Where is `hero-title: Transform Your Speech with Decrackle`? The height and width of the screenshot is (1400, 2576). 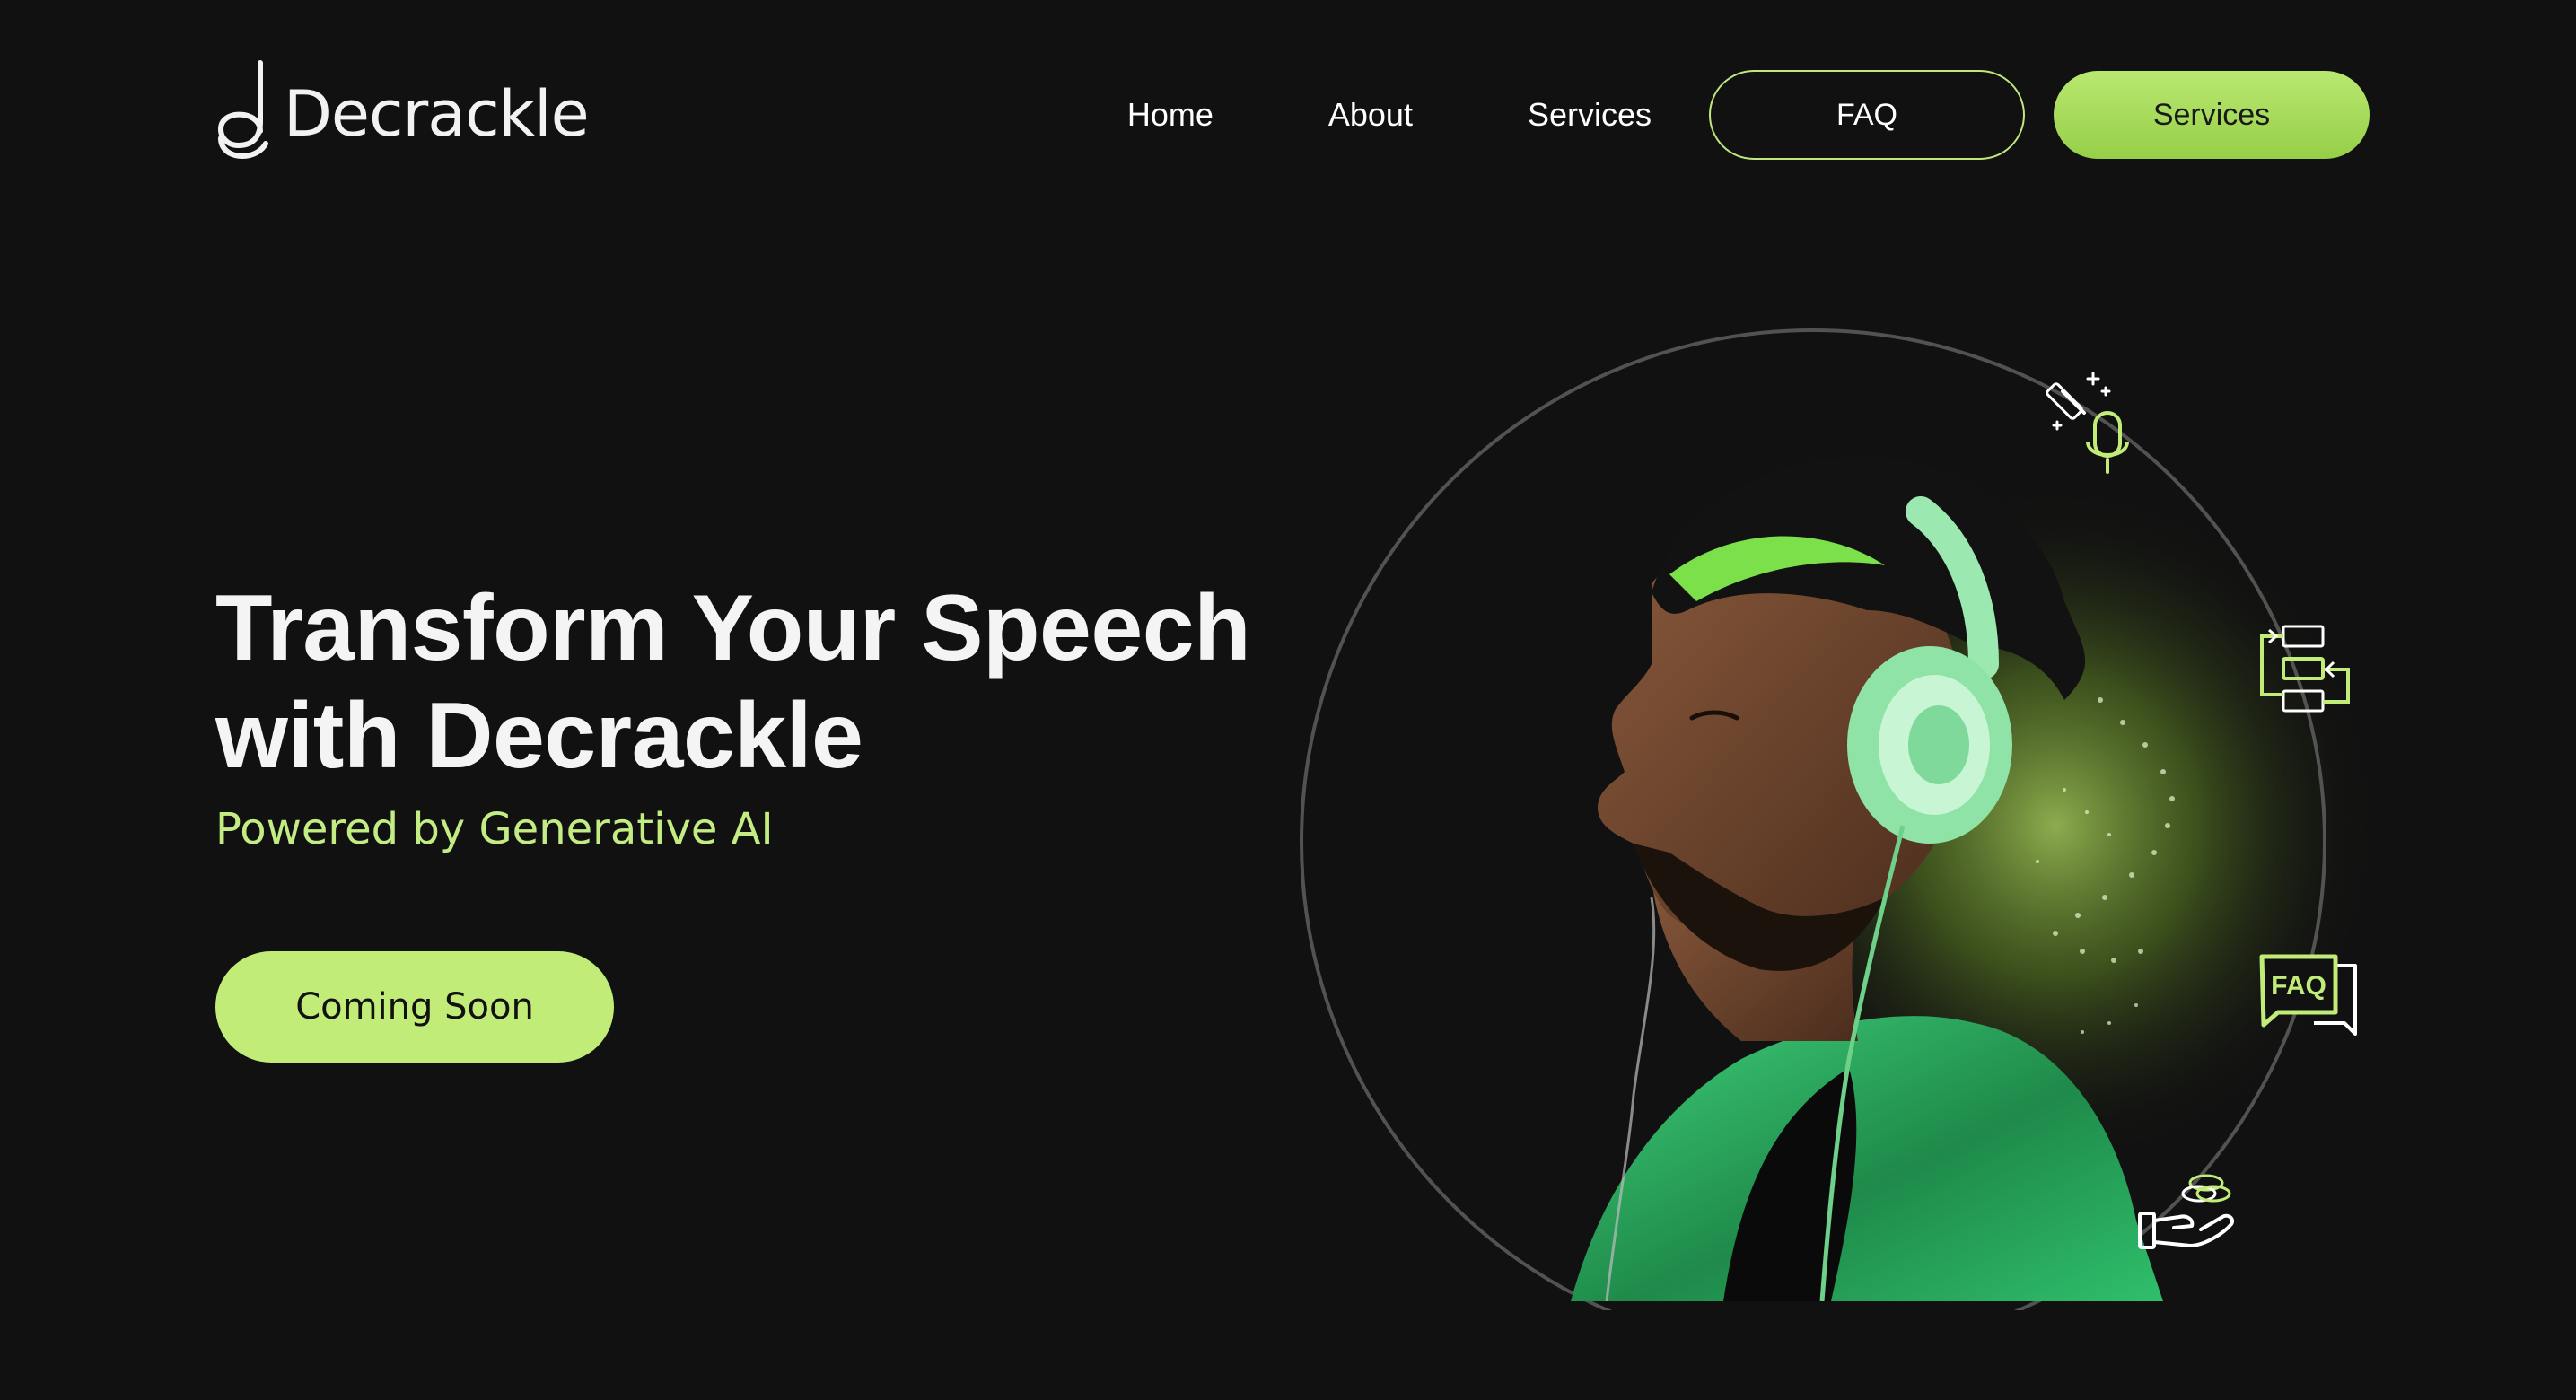 hero-title: Transform Your Speech with Decrackle is located at coordinates (753, 682).